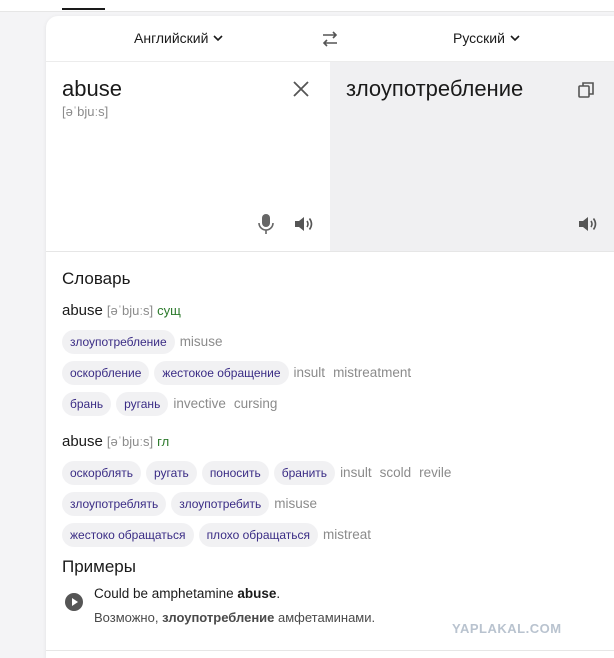 This screenshot has width=614, height=658. I want to click on synonym-link: mistreat, so click(347, 534).